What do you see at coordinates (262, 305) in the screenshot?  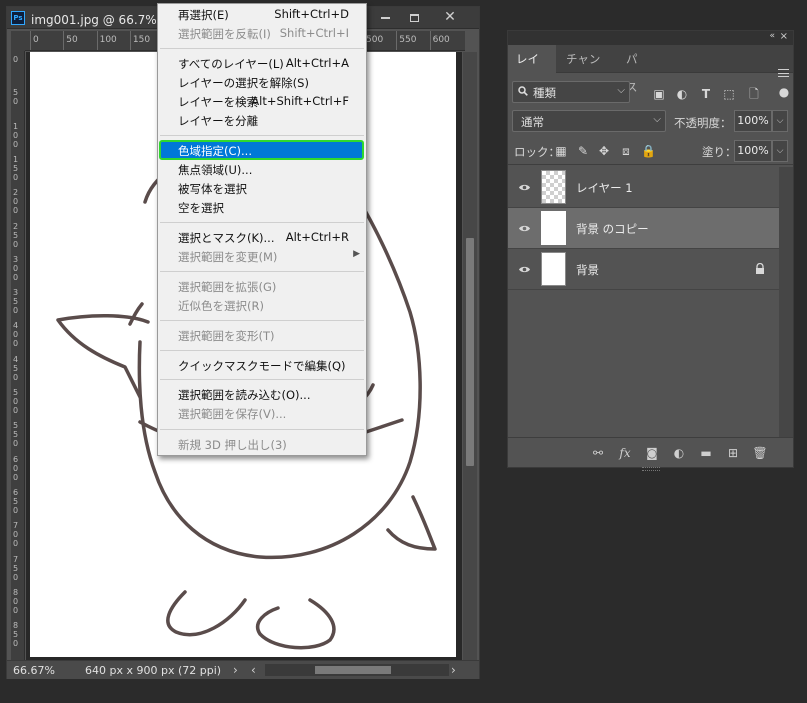 I see `menu-item: 近似色を選択(R)` at bounding box center [262, 305].